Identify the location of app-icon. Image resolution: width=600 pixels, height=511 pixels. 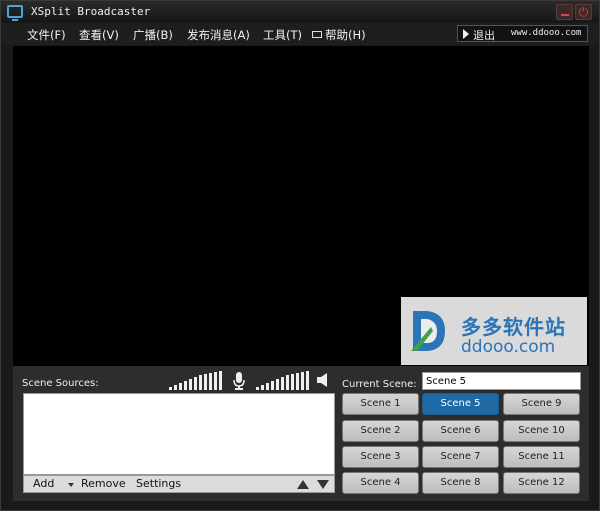
(15, 13).